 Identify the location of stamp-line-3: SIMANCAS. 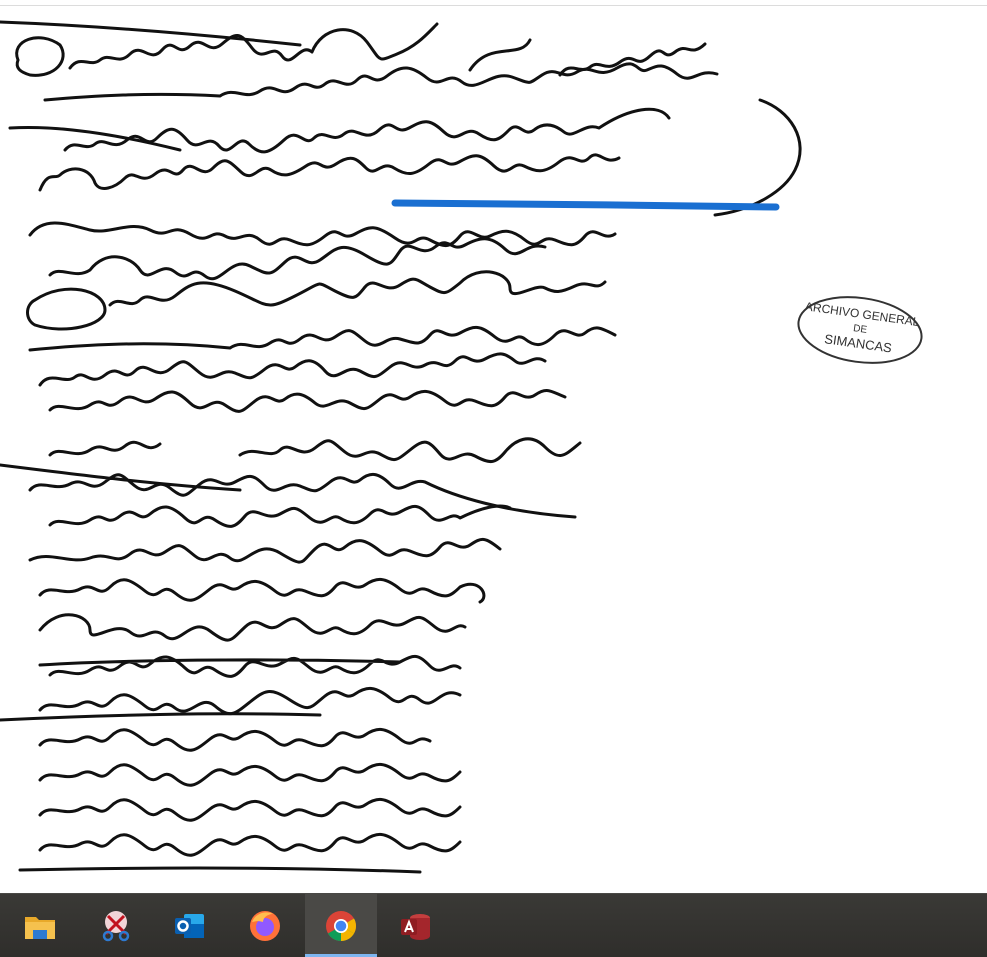
(858, 343).